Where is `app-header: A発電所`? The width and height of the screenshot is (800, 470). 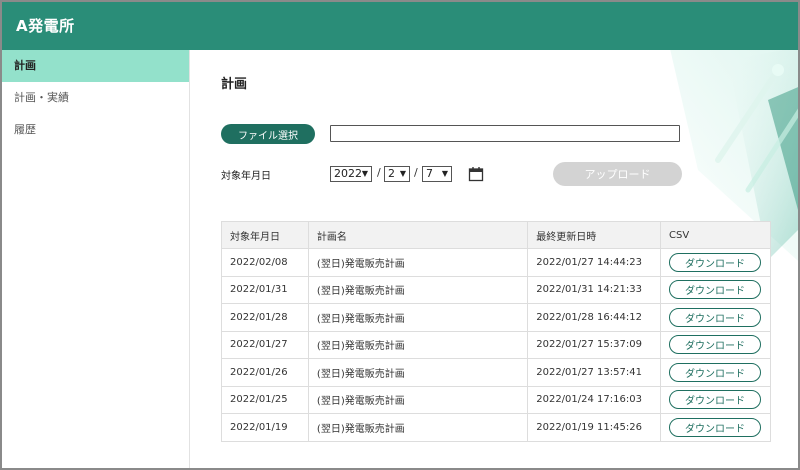 app-header: A発電所 is located at coordinates (400, 26).